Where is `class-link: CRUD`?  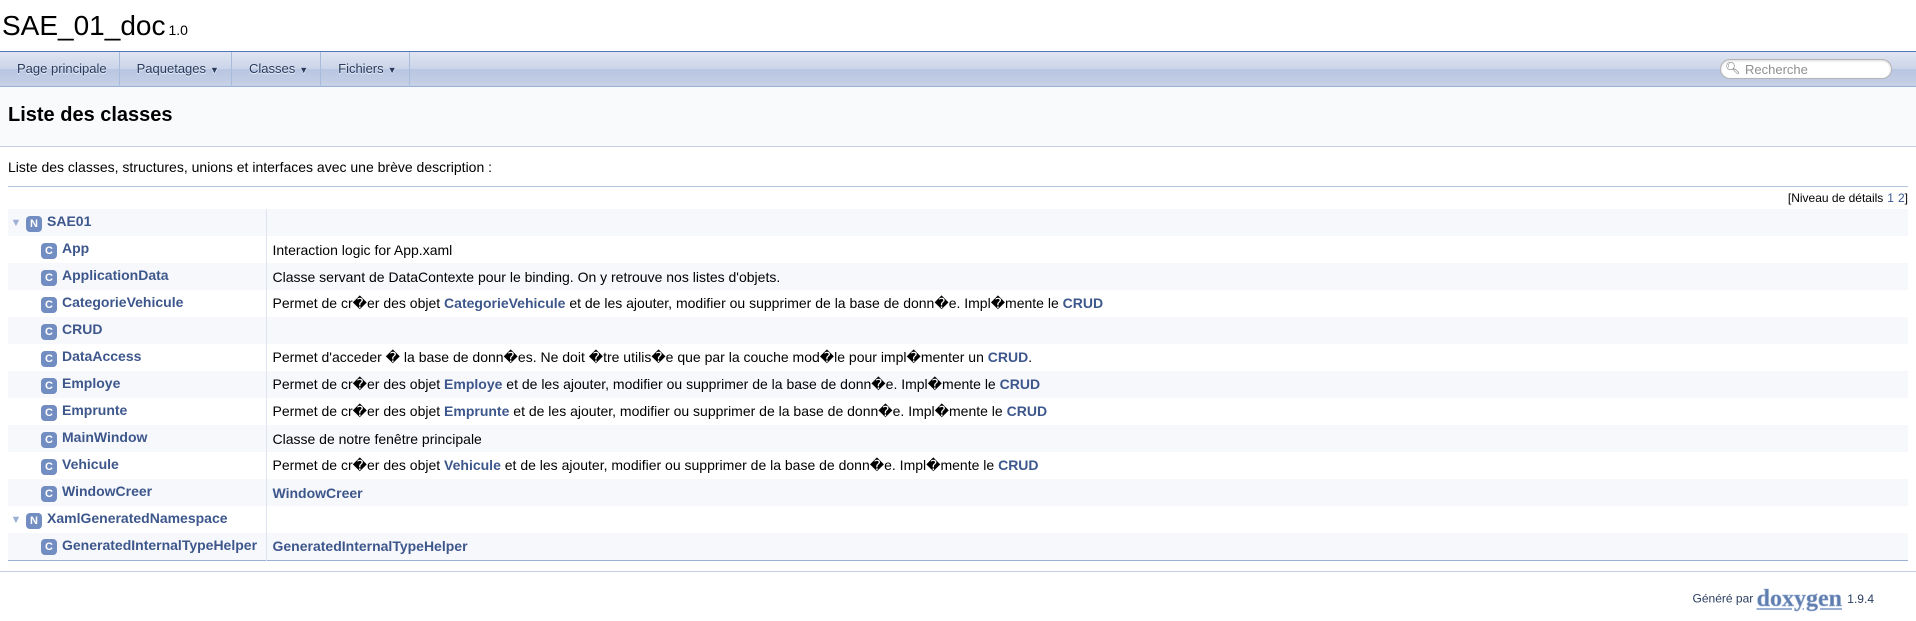 class-link: CRUD is located at coordinates (82, 329).